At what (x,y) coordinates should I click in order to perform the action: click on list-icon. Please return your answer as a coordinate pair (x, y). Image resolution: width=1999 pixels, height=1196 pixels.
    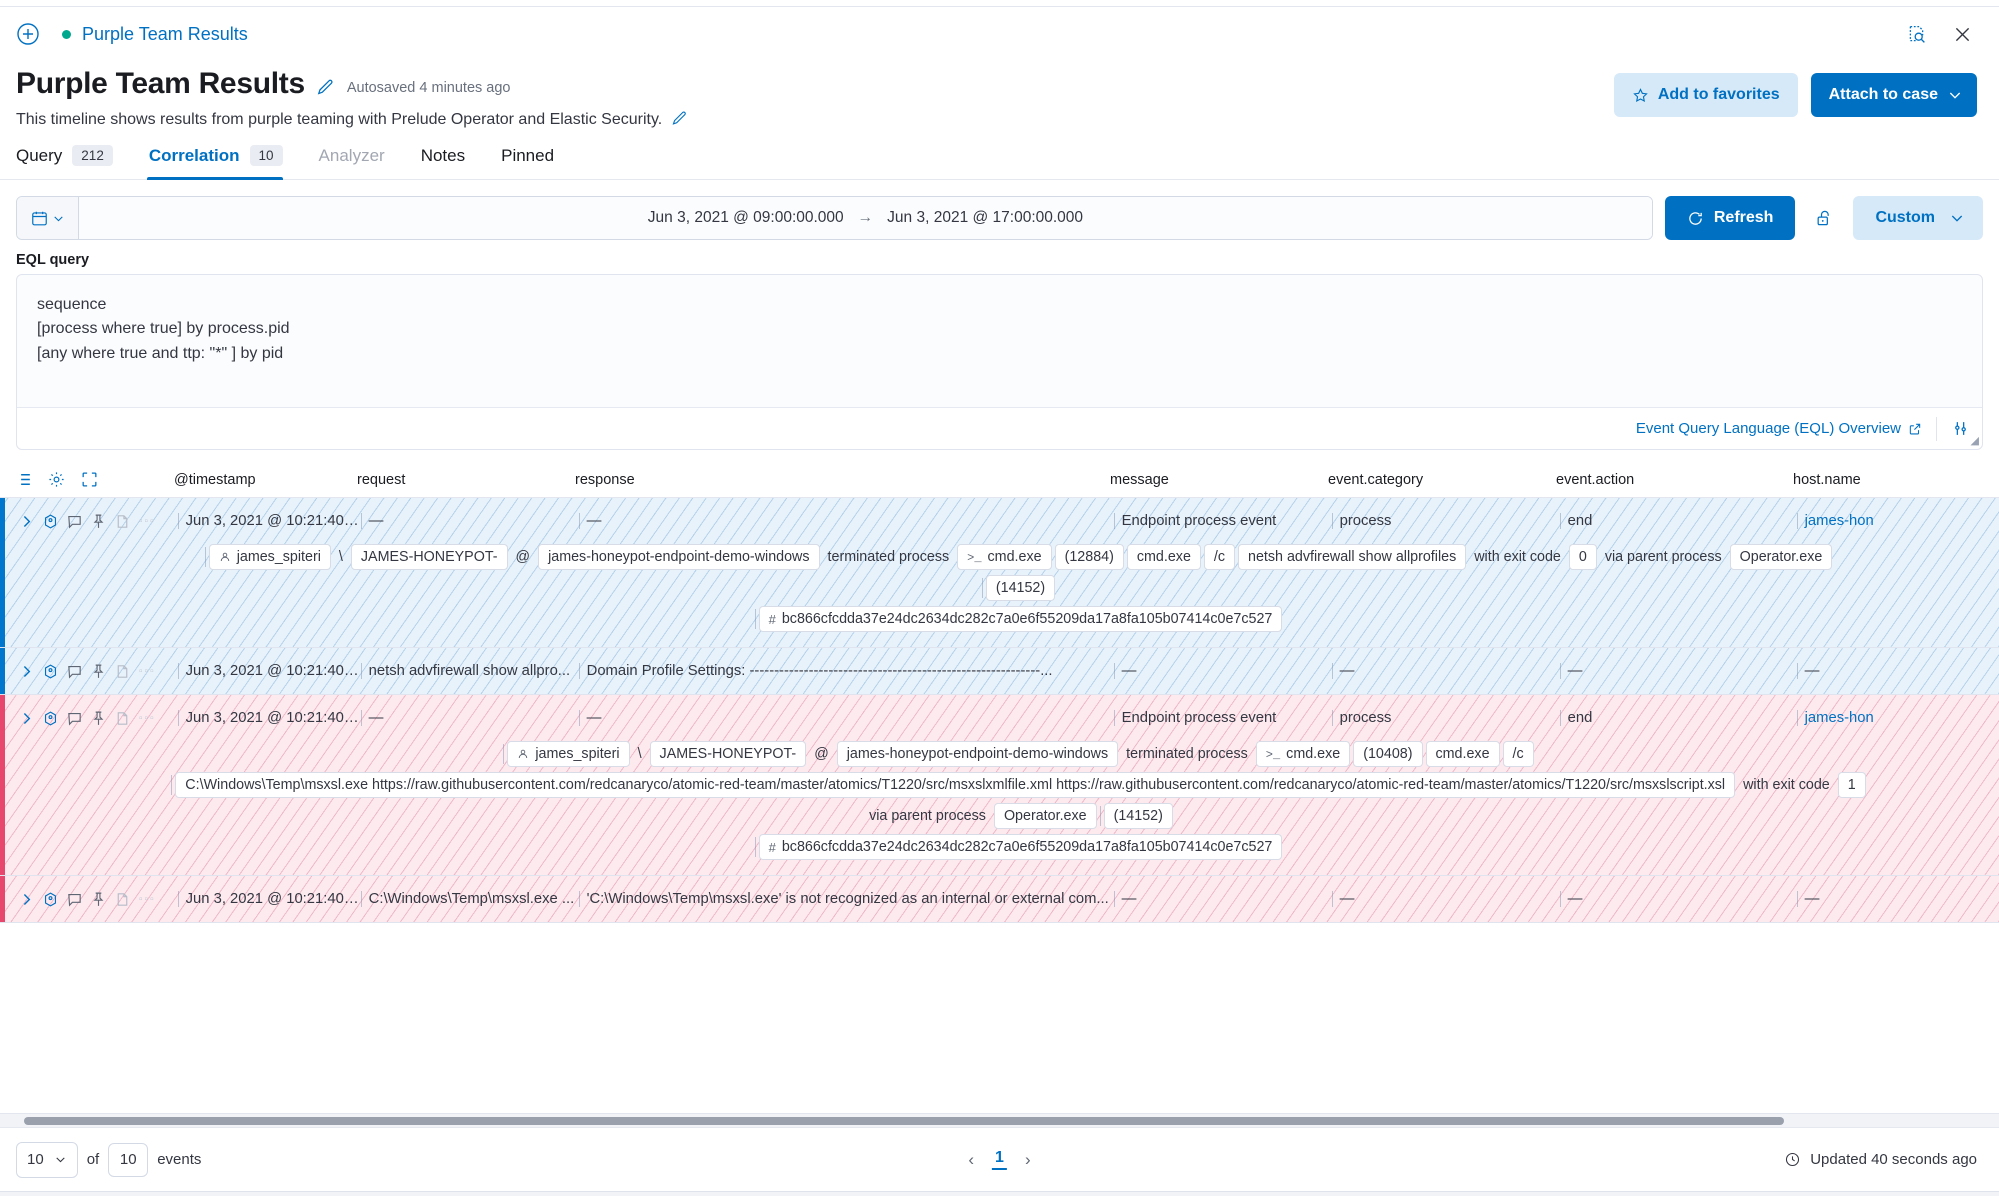
    Looking at the image, I should click on (23, 479).